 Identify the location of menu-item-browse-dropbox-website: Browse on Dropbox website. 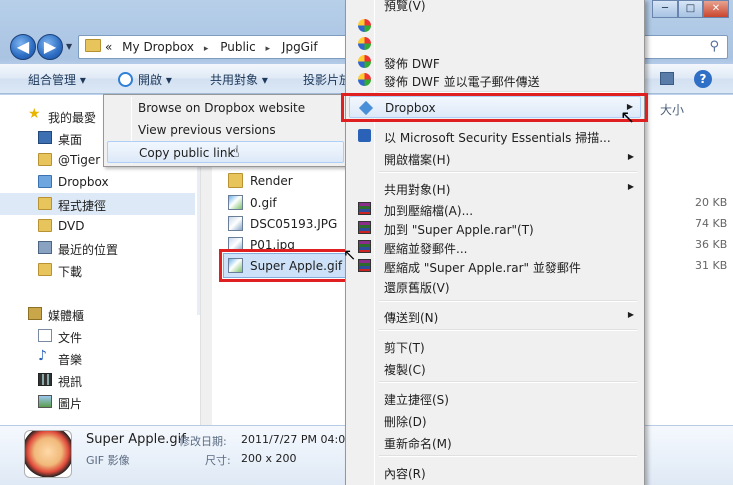
(225, 108).